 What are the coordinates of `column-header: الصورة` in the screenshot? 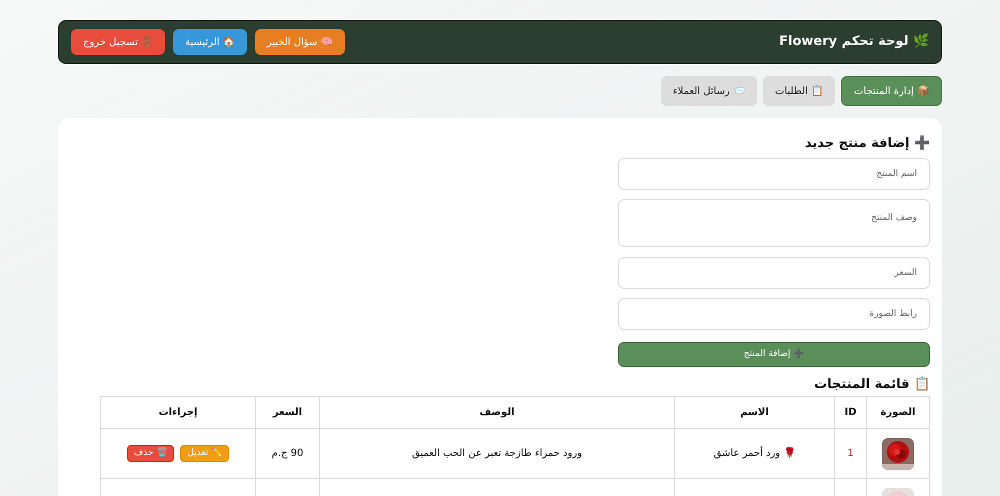 It's located at (898, 412).